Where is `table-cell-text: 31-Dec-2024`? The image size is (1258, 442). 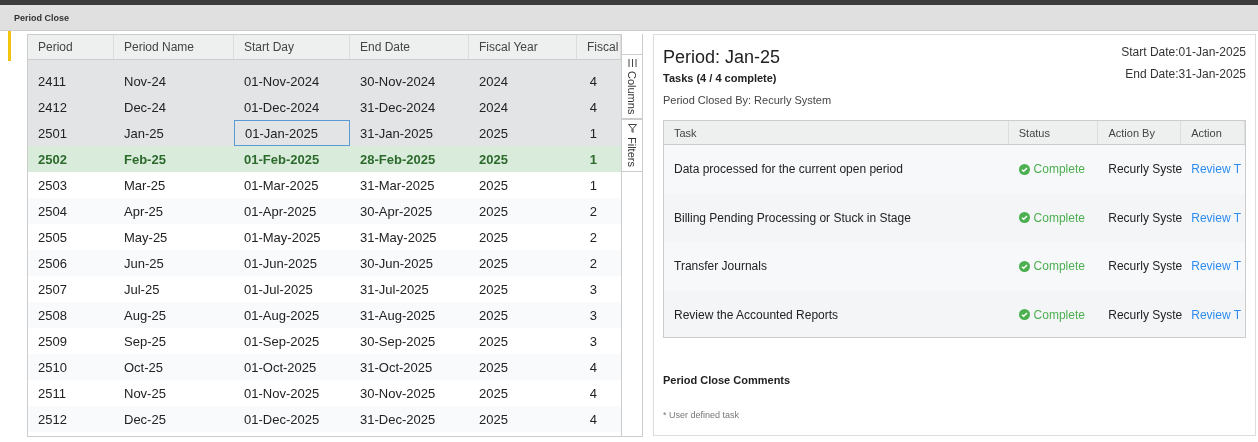
table-cell-text: 31-Dec-2024 is located at coordinates (398, 107).